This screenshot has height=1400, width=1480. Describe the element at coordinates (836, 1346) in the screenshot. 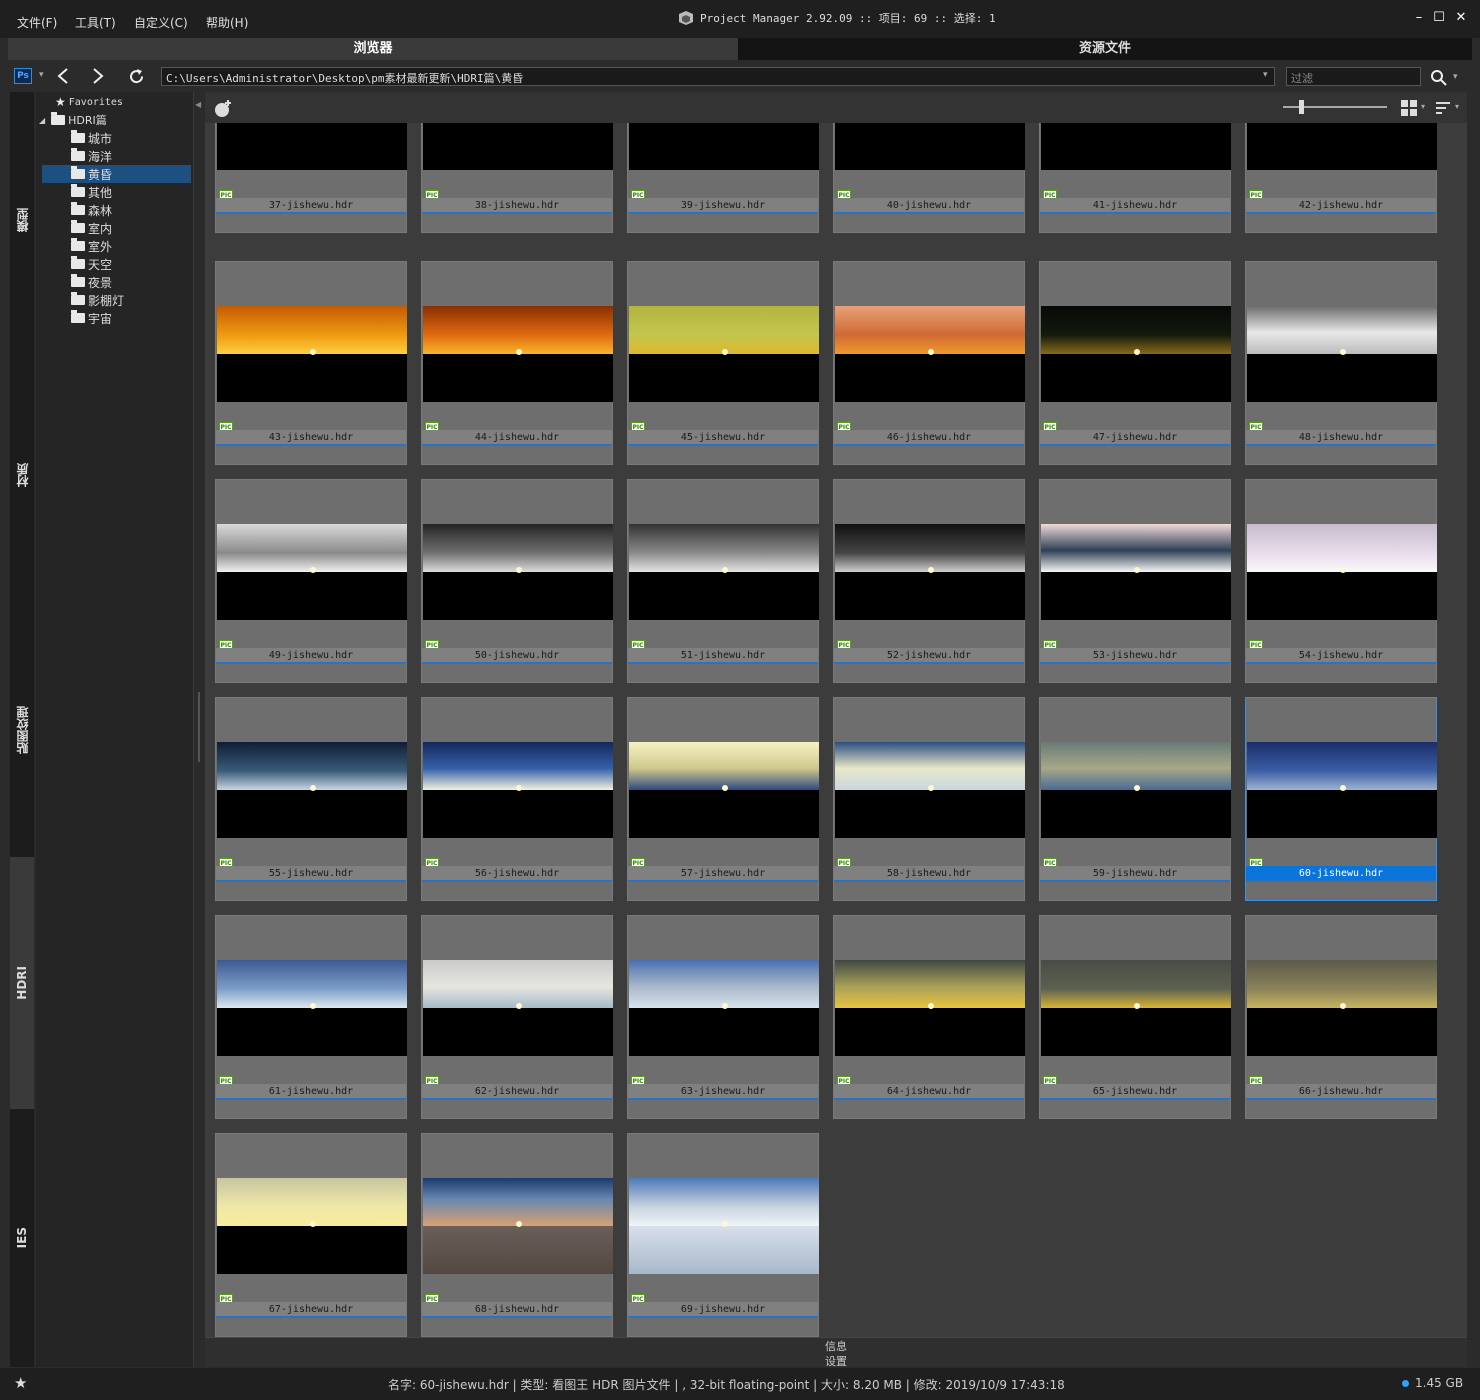

I see `info-tab: 信息` at that location.